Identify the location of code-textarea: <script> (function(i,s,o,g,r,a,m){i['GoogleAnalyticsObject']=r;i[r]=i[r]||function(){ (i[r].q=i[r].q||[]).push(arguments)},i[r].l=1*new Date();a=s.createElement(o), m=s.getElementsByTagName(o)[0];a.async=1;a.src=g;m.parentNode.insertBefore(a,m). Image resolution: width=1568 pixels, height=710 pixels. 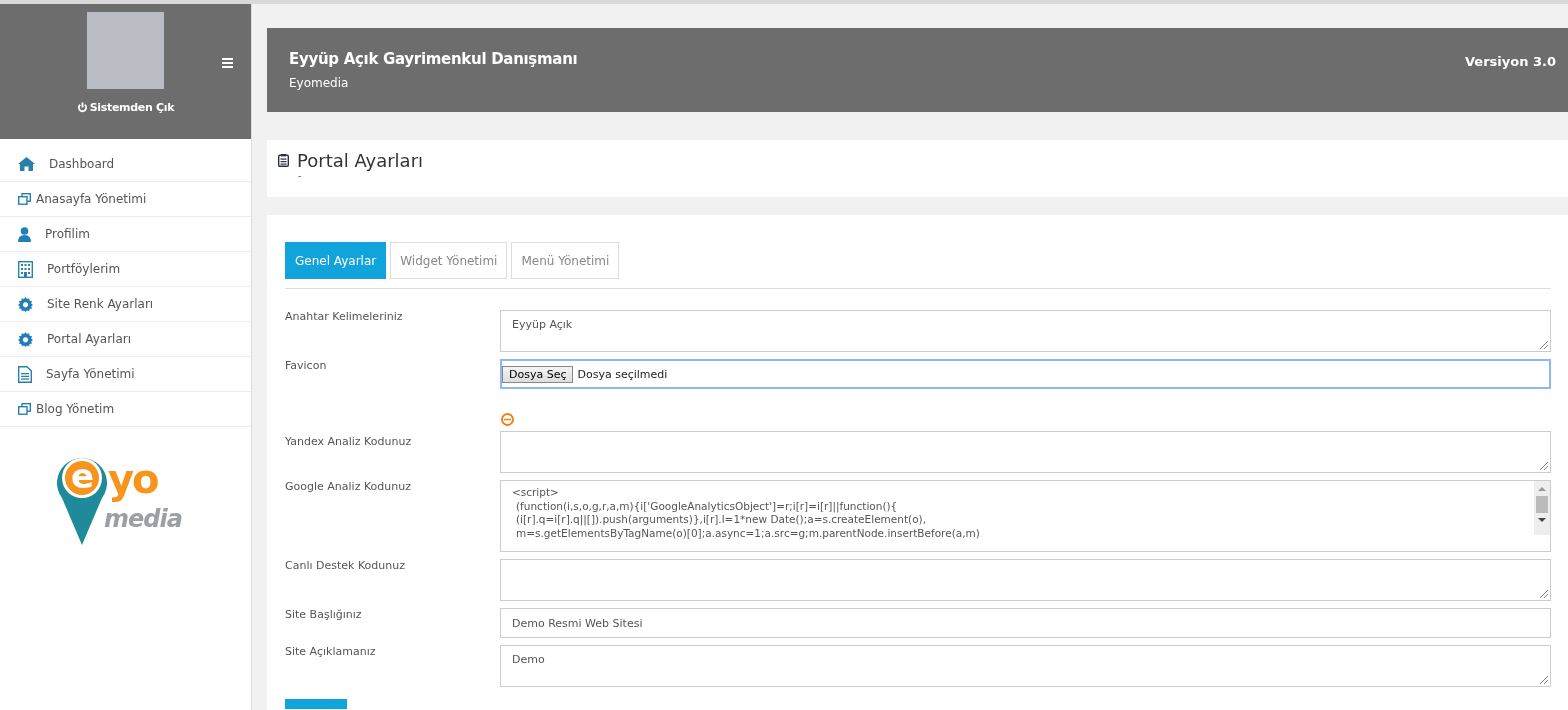
(1025, 516).